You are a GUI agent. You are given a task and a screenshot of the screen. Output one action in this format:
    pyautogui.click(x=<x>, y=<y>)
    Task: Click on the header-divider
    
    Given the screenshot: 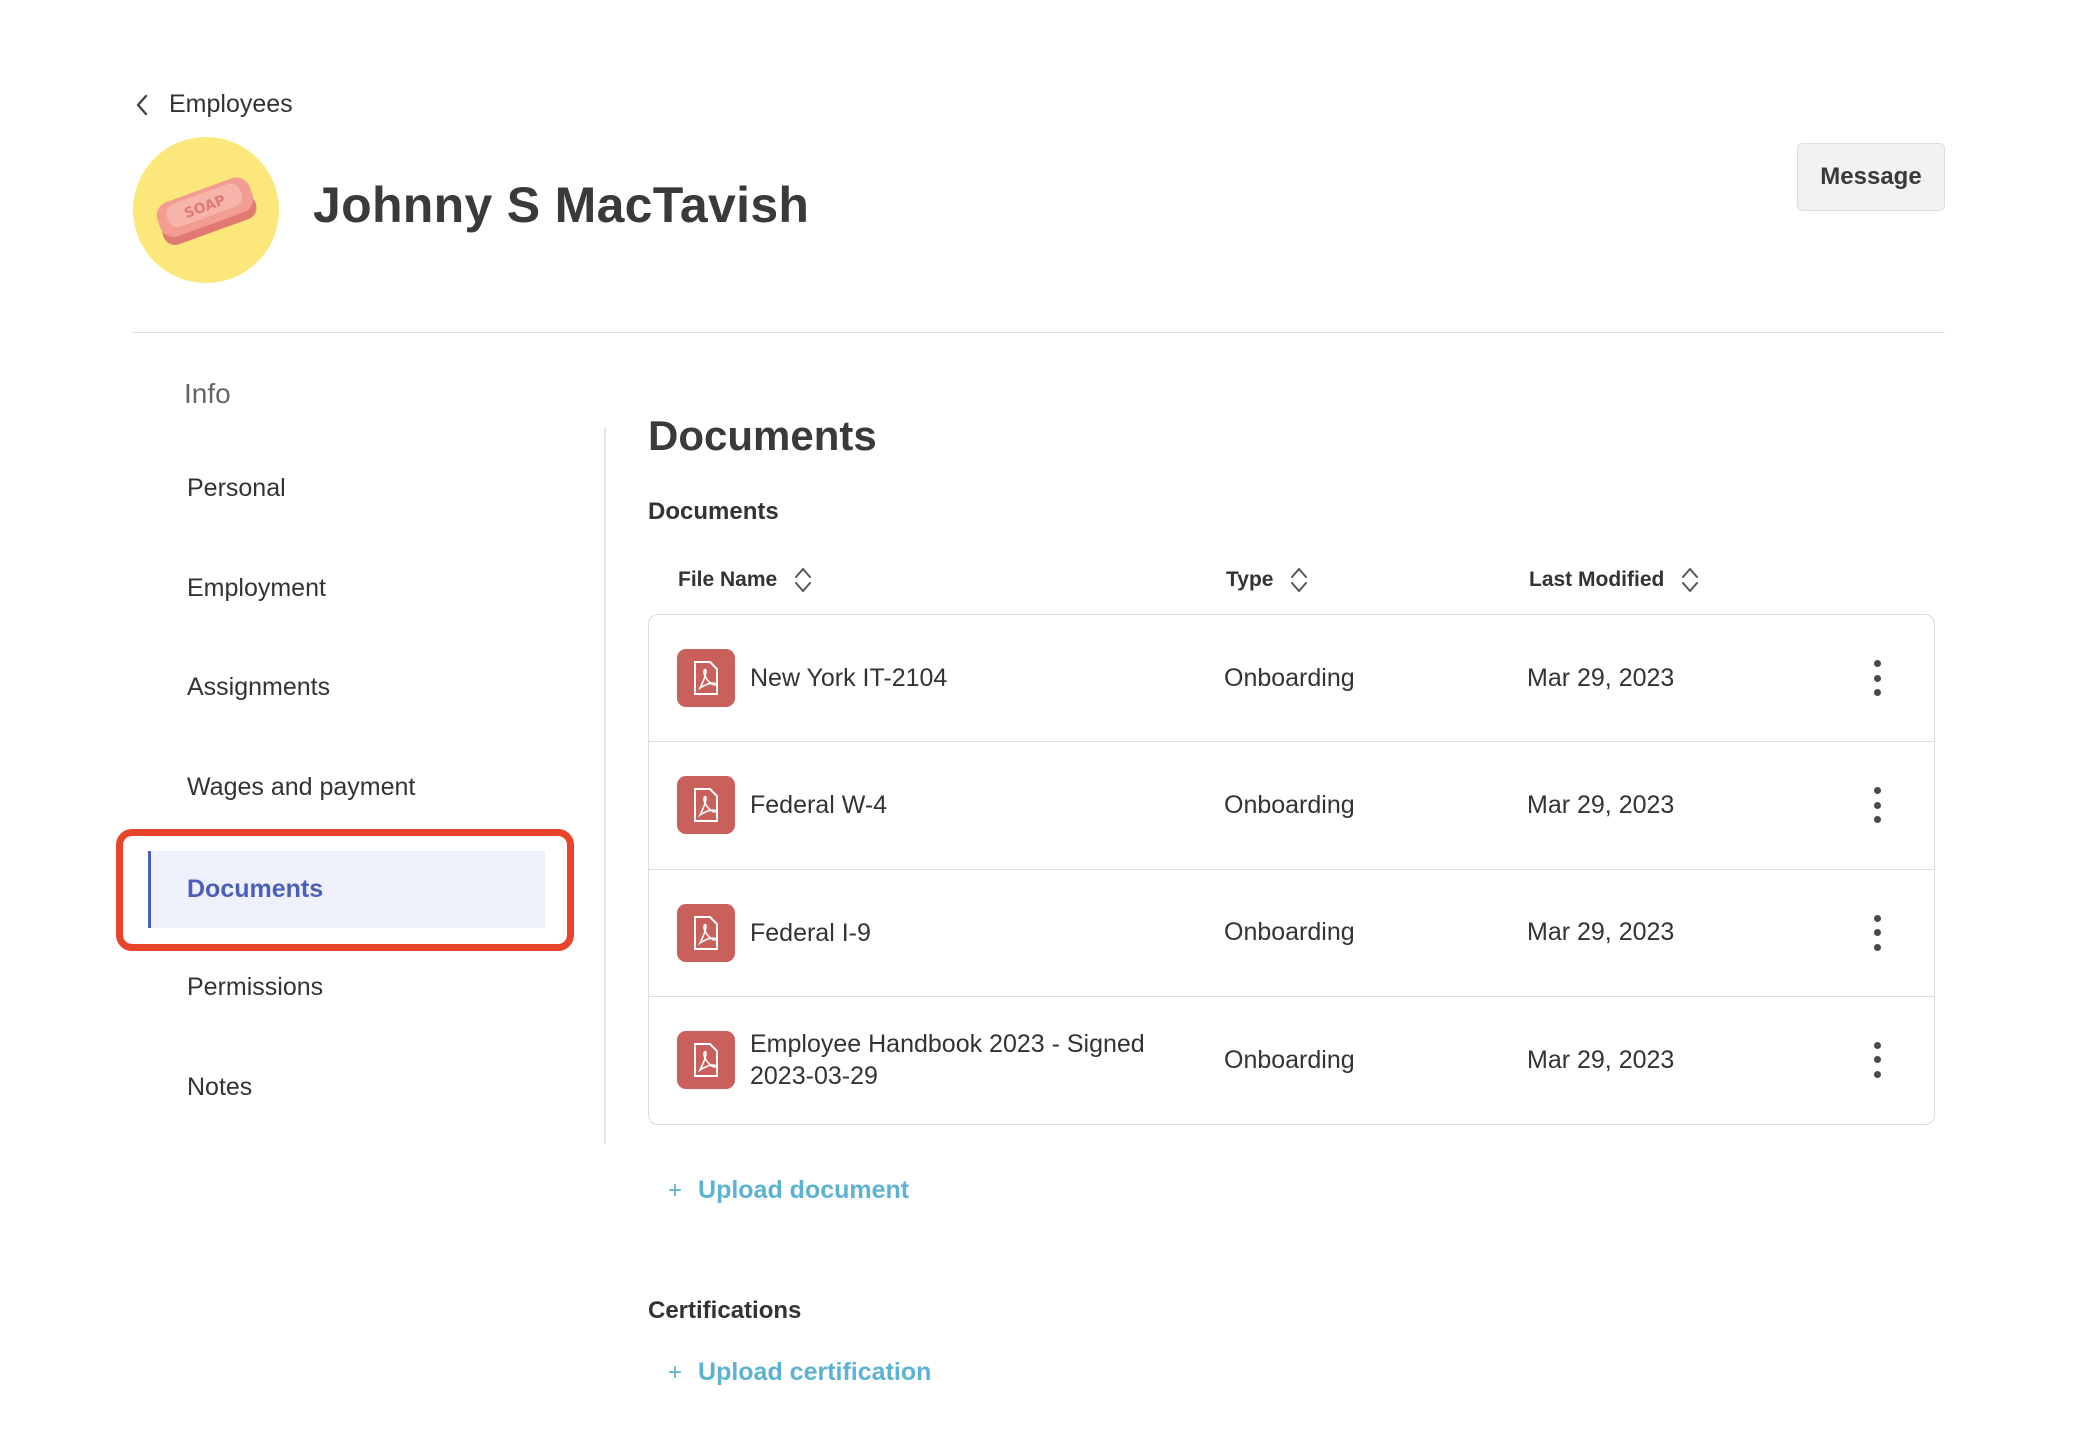 What is the action you would take?
    pyautogui.click(x=1039, y=332)
    